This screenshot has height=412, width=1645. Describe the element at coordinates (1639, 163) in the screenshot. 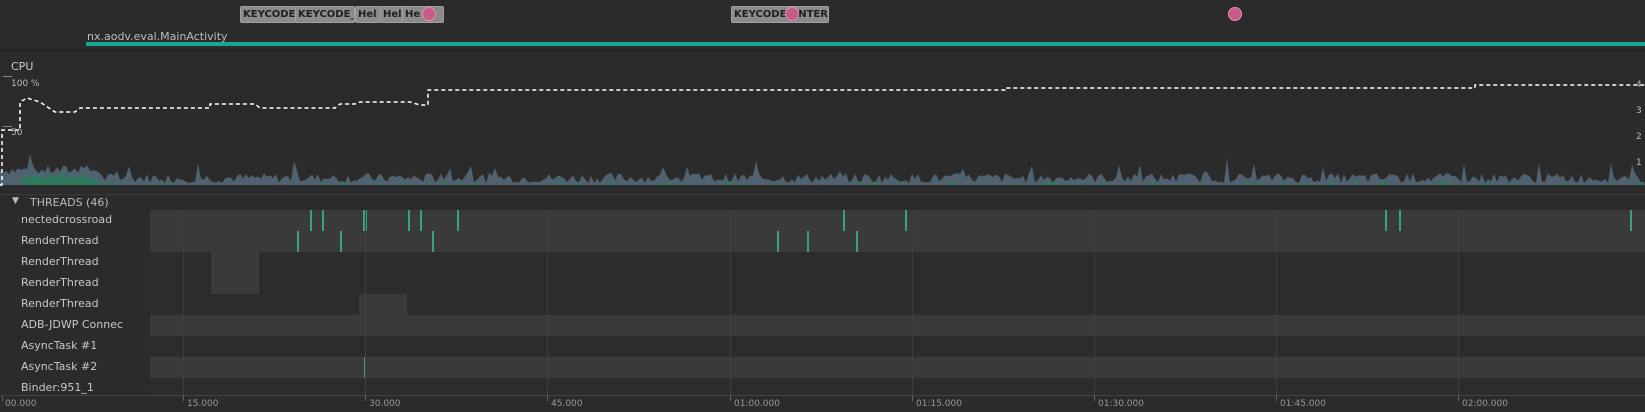

I see `right-axis-label: 1` at that location.